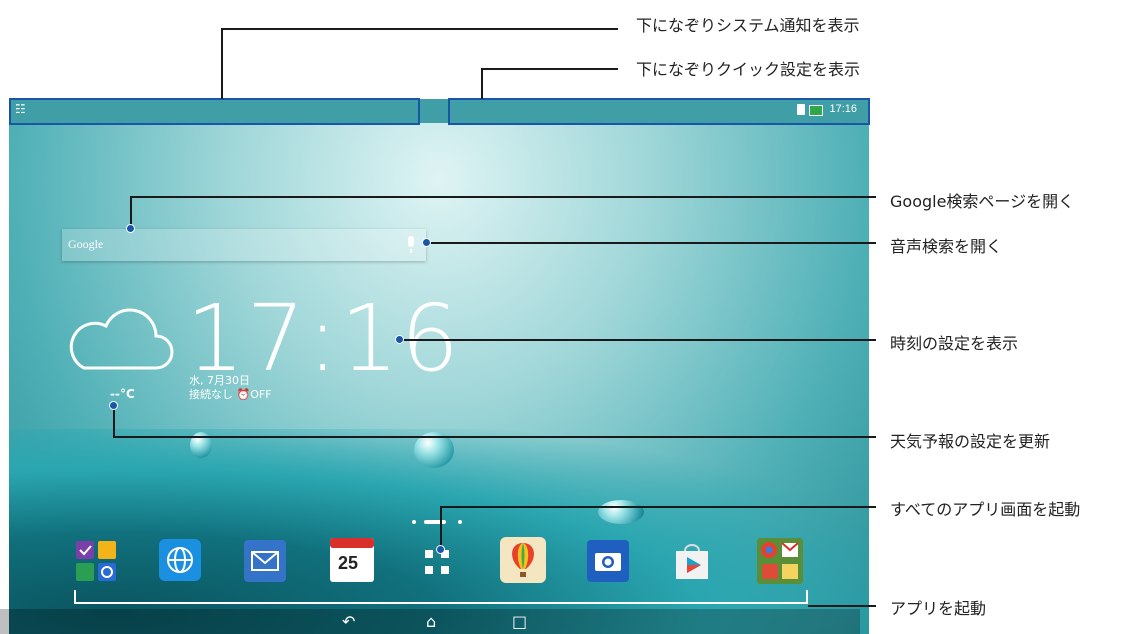 This screenshot has height=634, width=1143. What do you see at coordinates (780, 561) in the screenshot?
I see `google-apps-folder-icon` at bounding box center [780, 561].